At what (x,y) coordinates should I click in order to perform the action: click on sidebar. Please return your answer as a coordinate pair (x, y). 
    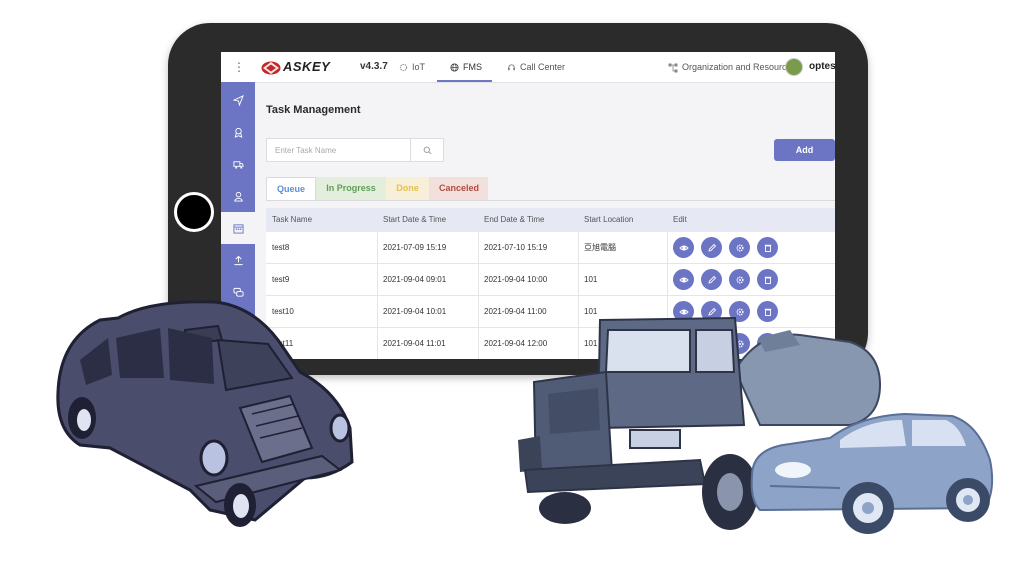
    Looking at the image, I should click on (238, 220).